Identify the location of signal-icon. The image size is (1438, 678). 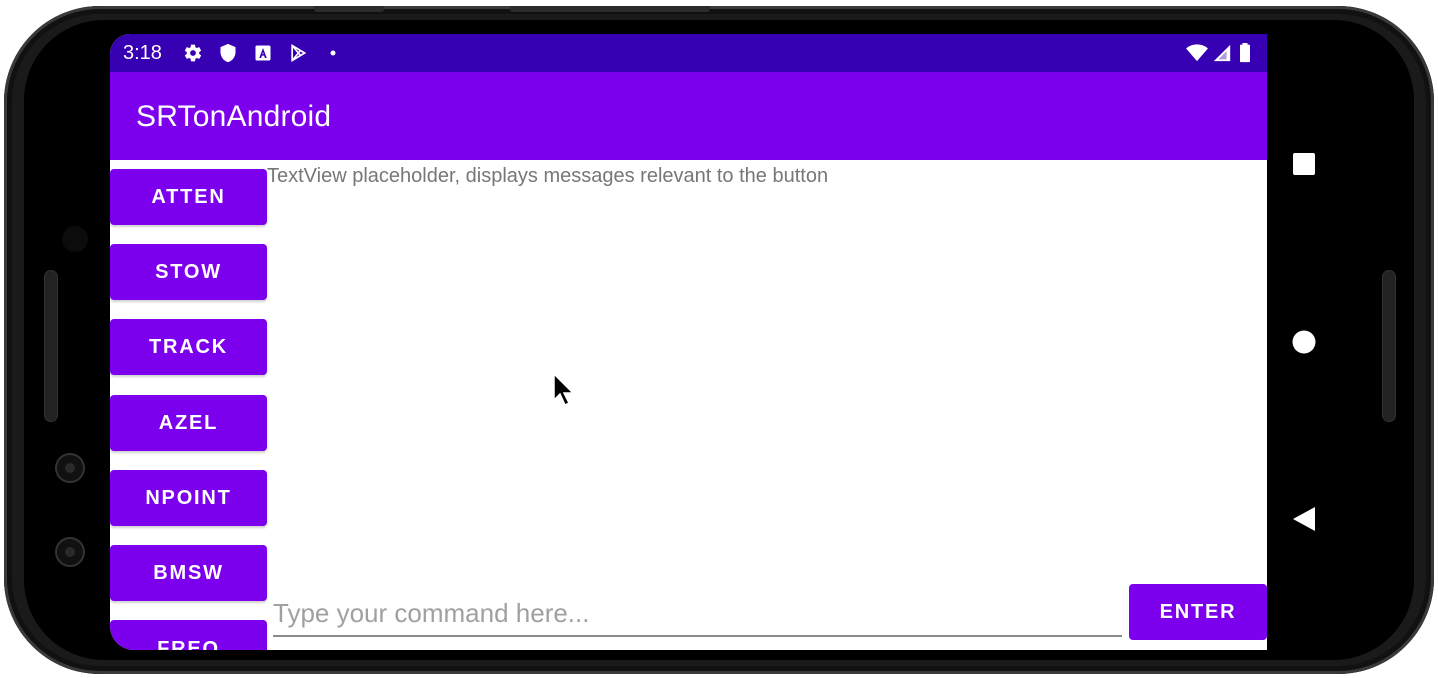
(1222, 53).